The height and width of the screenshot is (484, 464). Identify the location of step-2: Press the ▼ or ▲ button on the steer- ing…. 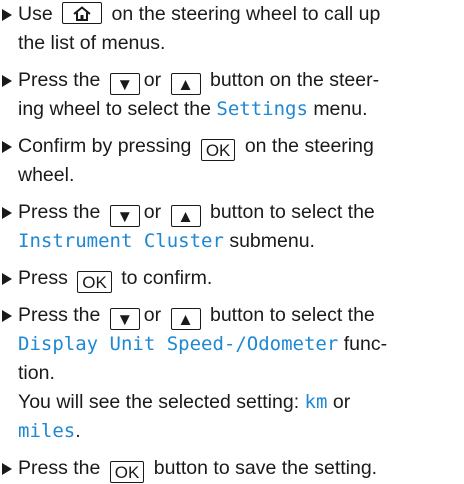
(232, 95).